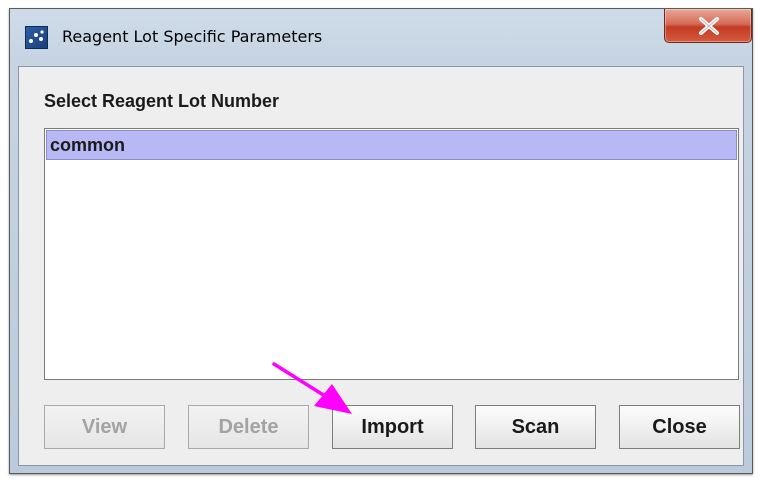  Describe the element at coordinates (192, 36) in the screenshot. I see `window-title: Reagent Lot Specific Parameters` at that location.